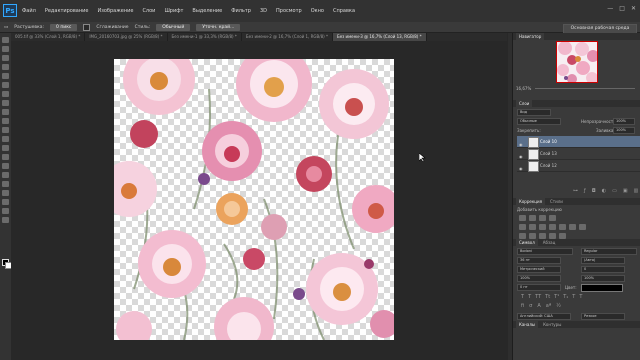 This screenshot has width=640, height=360. I want to click on marquee-tool-icon: ▭, so click(6, 27).